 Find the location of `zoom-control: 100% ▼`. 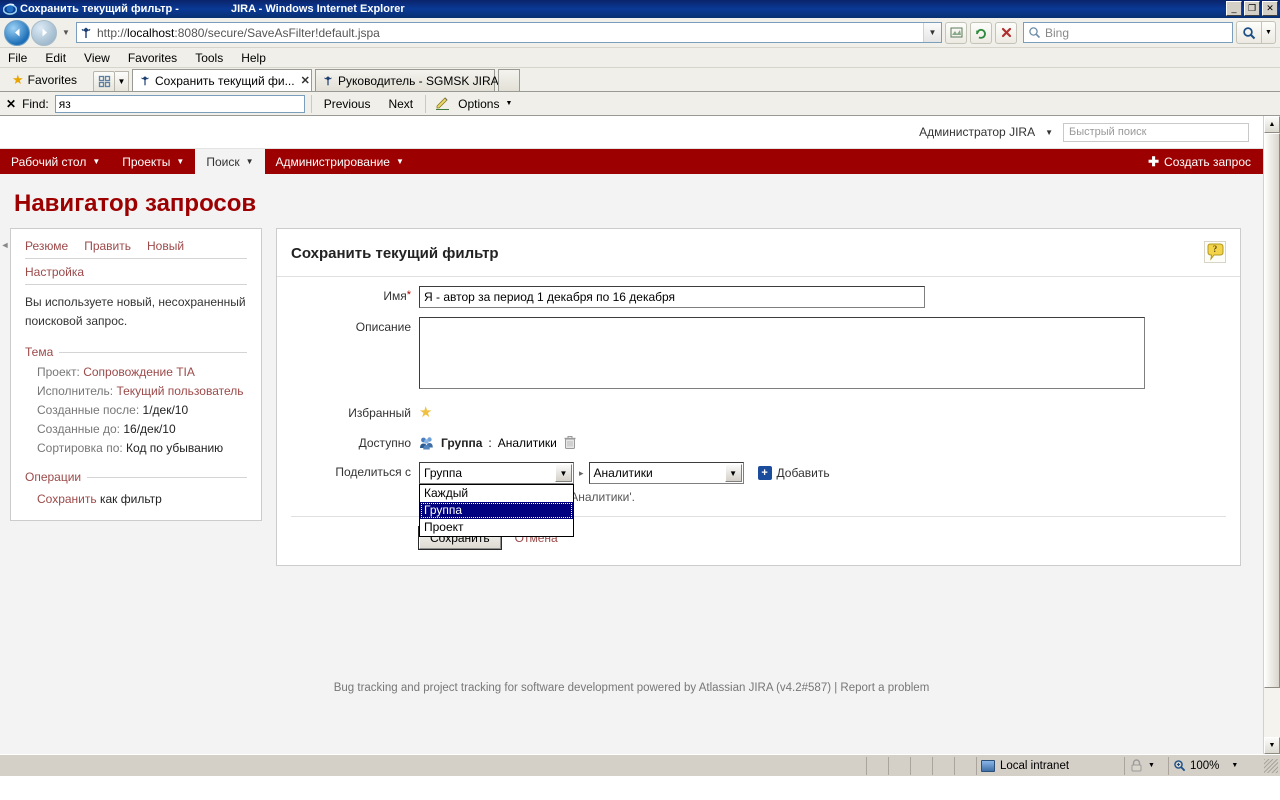

zoom-control: 100% ▼ is located at coordinates (1216, 765).